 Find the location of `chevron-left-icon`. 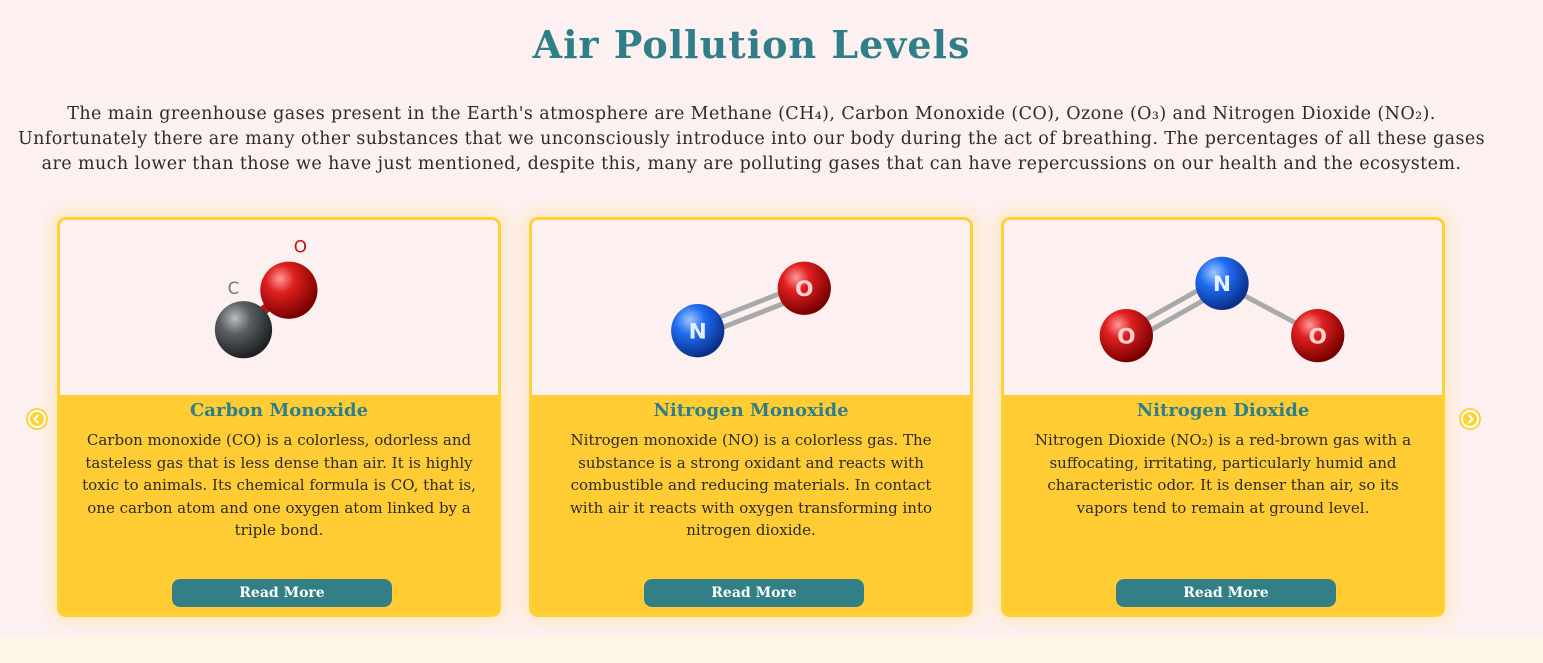

chevron-left-icon is located at coordinates (37, 419).